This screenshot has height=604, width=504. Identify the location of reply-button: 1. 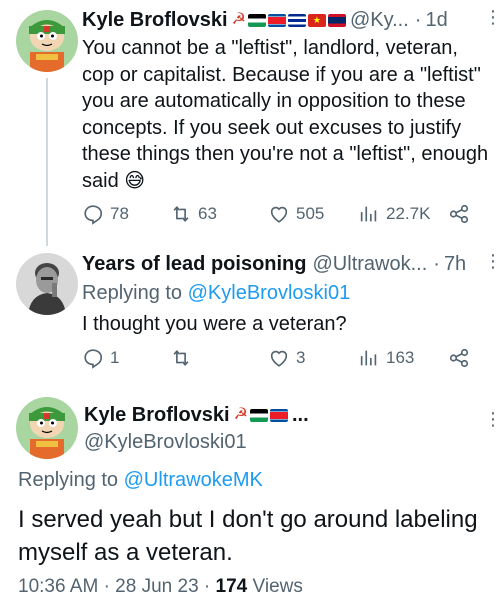
(100, 358).